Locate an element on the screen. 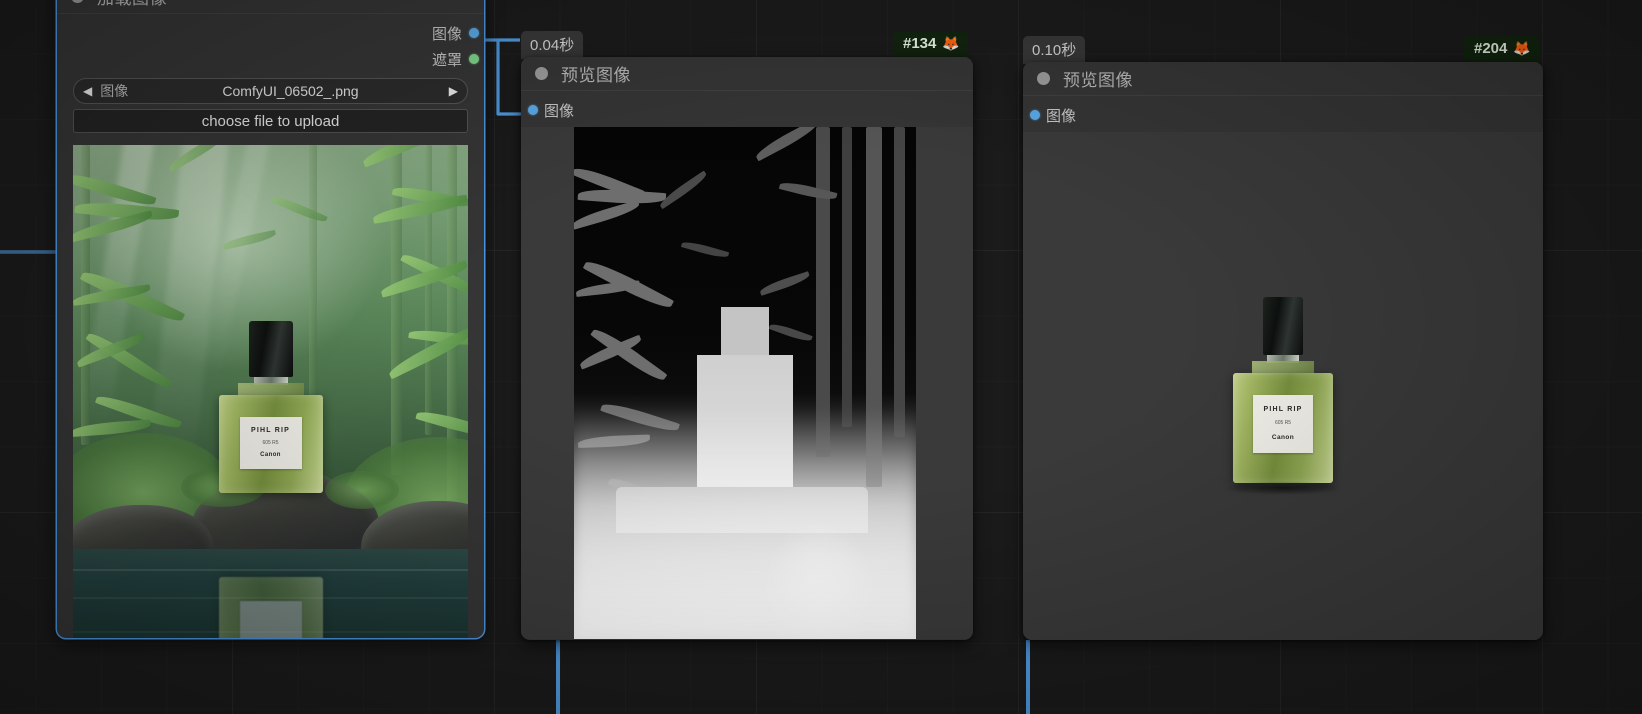  output-slot-mask: 遮罩 is located at coordinates (270, 59).